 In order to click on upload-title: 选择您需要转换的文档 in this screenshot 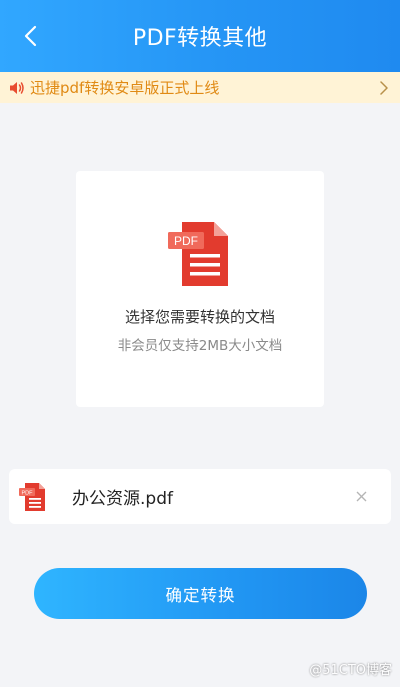, I will do `click(199, 317)`.